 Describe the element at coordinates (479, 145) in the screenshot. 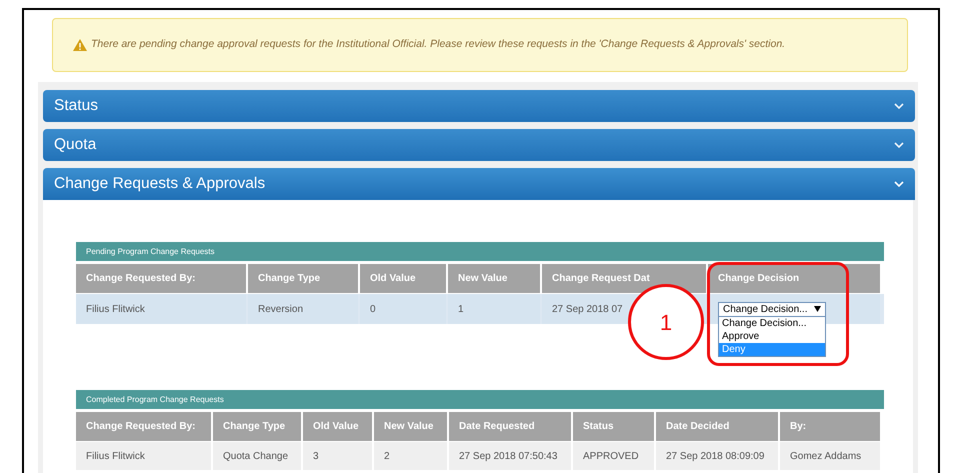

I see `accordion-header: Quota` at that location.